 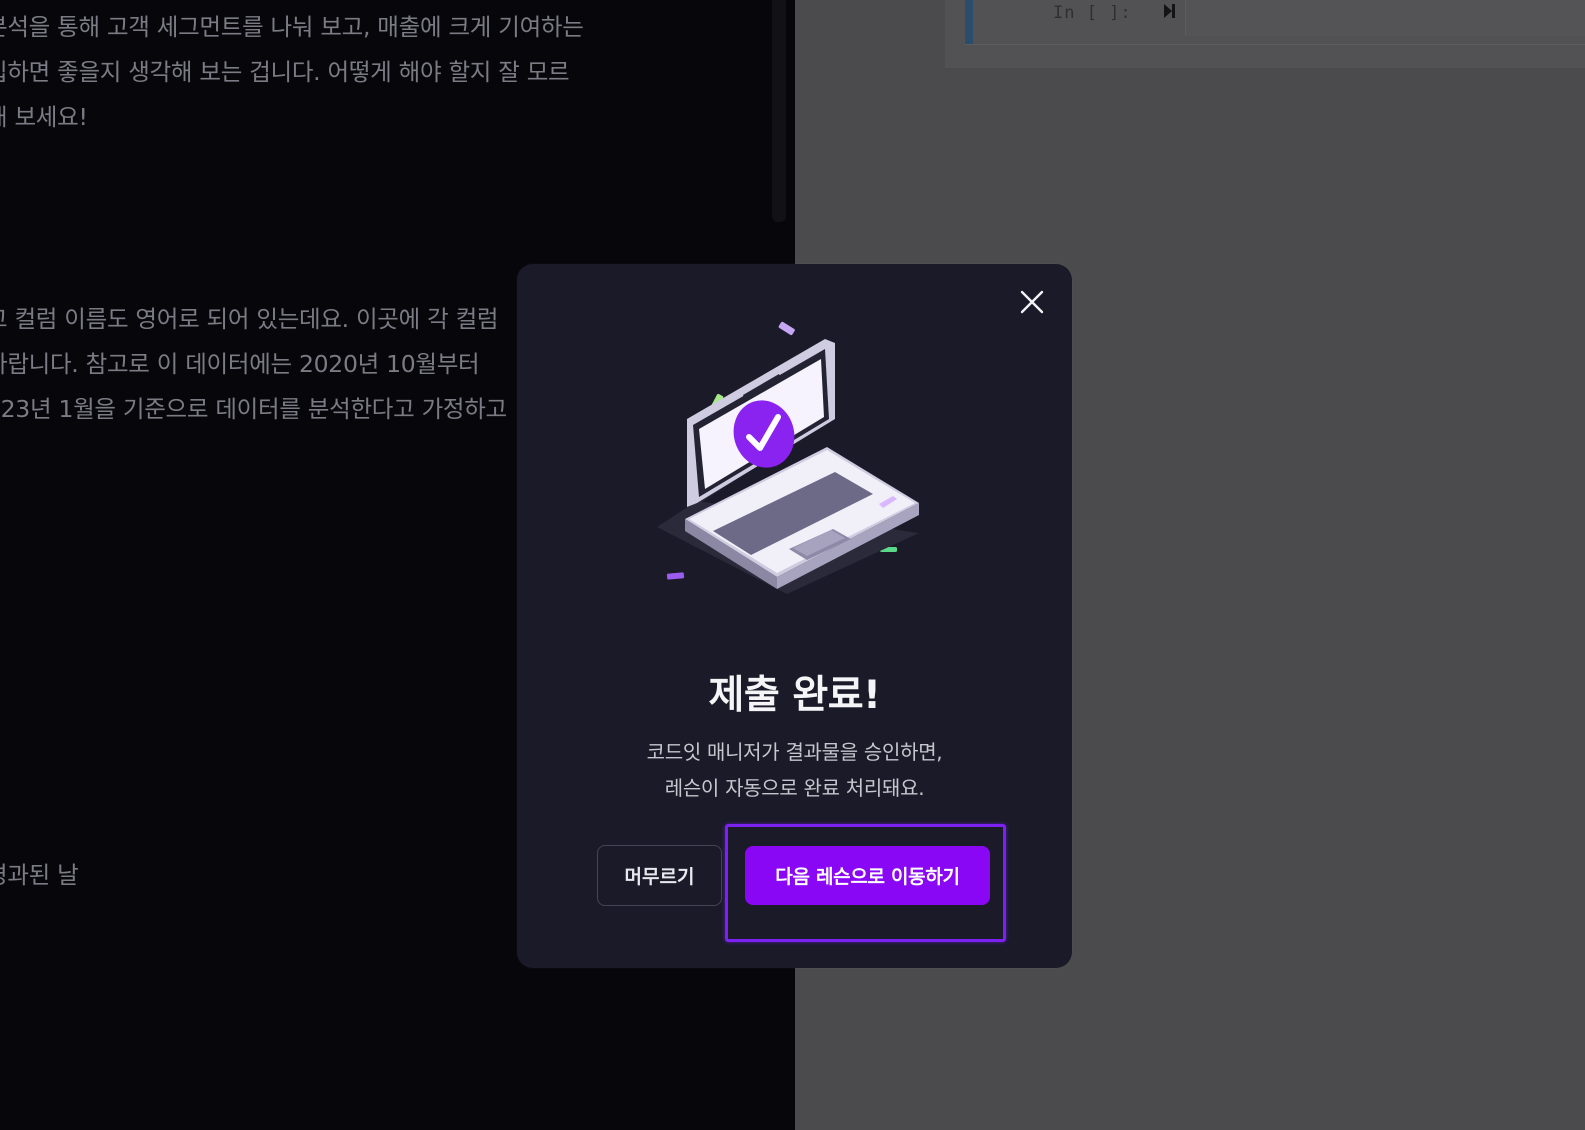 I want to click on cell-prompt: In [ ]:, so click(x=1092, y=13).